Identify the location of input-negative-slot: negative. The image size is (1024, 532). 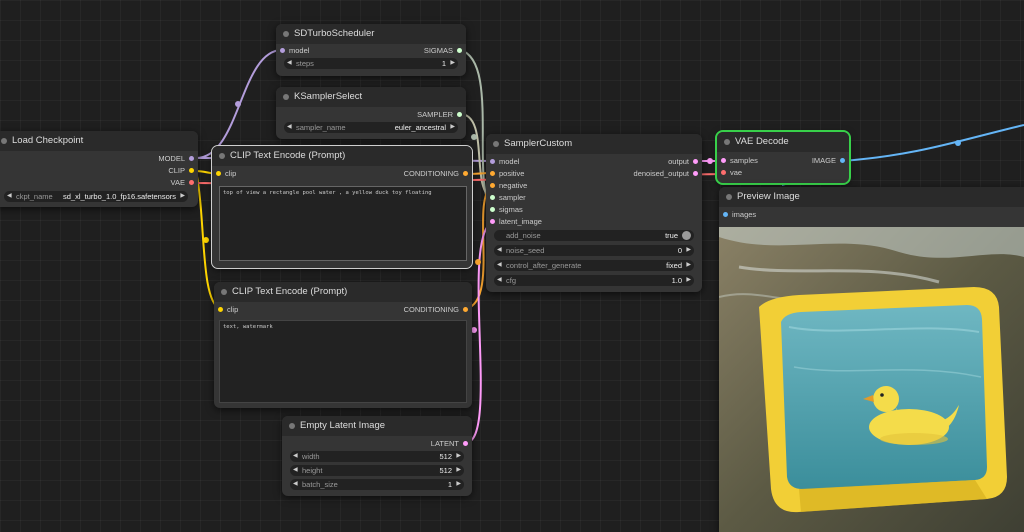
(508, 186).